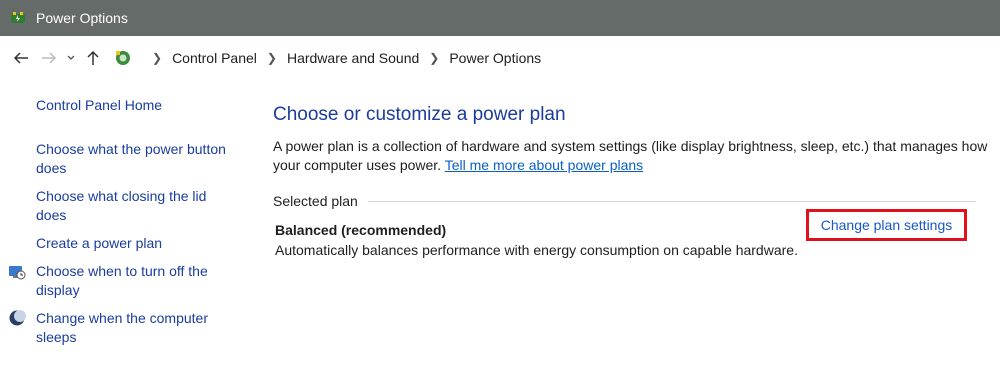  Describe the element at coordinates (136, 328) in the screenshot. I see `sidebar-item-computer-sleeps: Change when the computer sleeps` at that location.